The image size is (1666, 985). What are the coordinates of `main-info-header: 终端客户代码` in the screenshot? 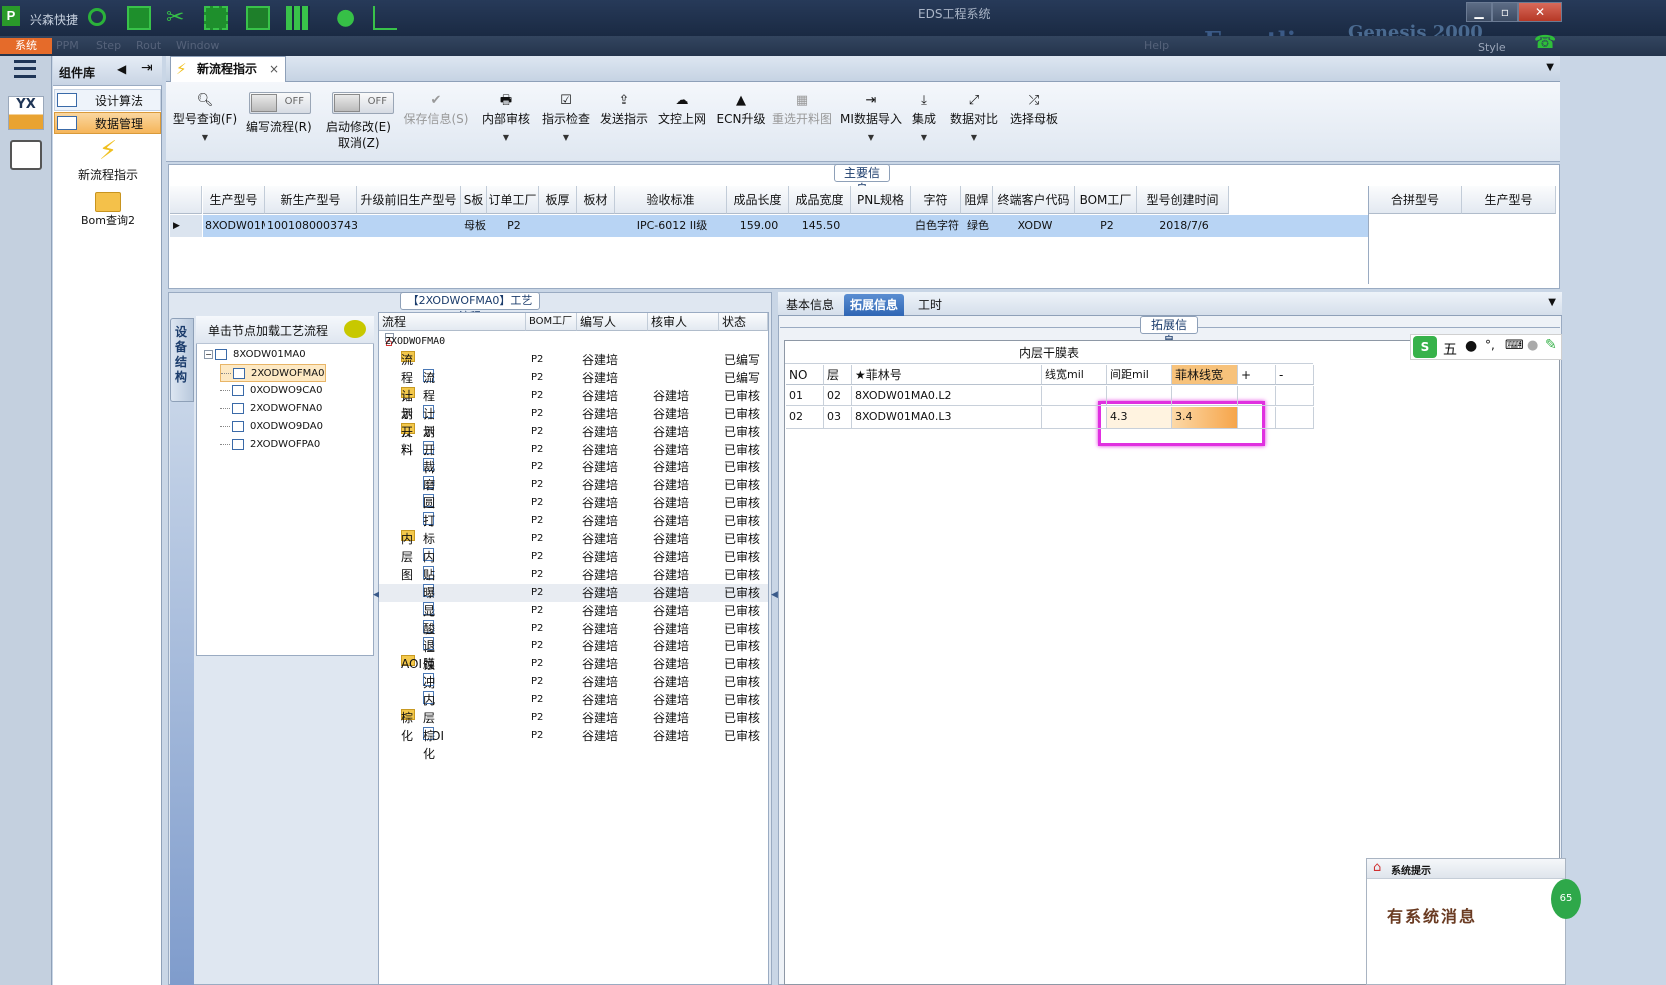 It's located at (1034, 200).